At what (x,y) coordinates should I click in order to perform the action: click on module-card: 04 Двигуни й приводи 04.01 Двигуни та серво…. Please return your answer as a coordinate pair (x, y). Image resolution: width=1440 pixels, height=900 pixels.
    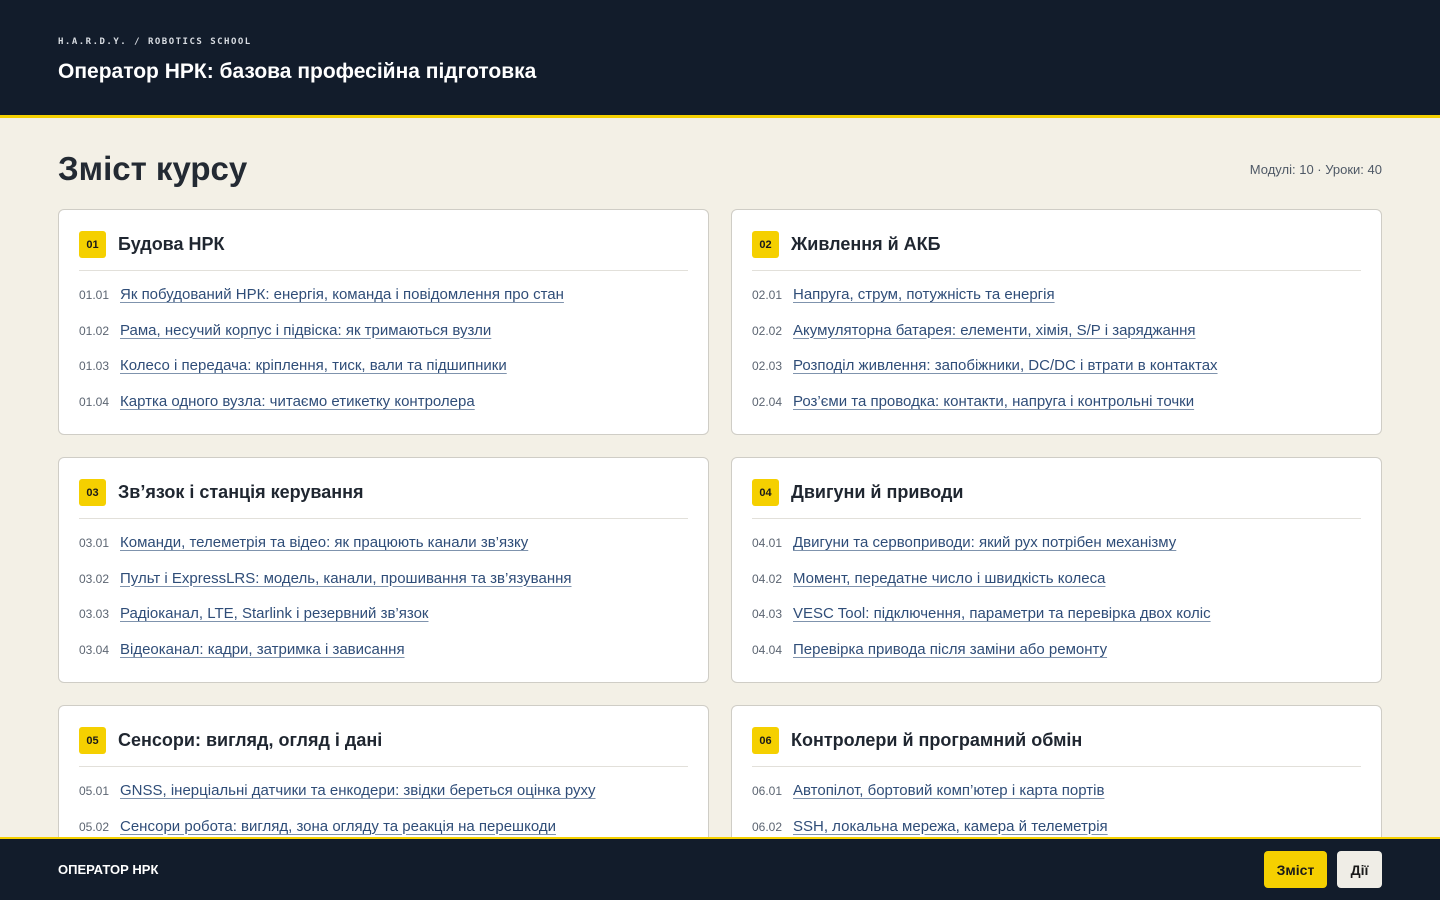
    Looking at the image, I should click on (1056, 570).